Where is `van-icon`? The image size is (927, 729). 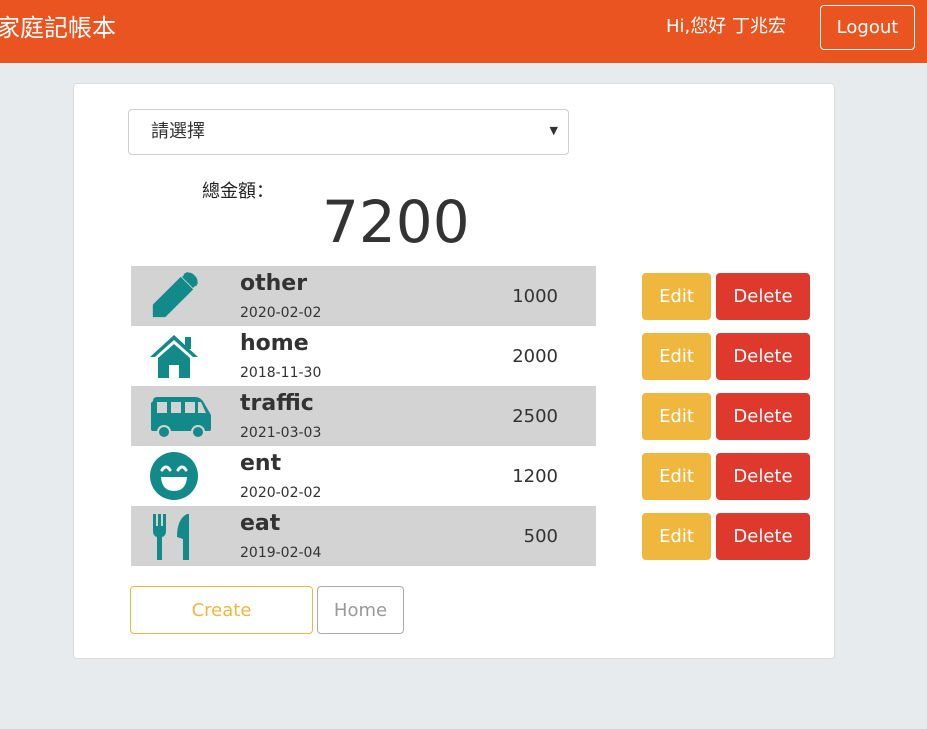
van-icon is located at coordinates (180, 416).